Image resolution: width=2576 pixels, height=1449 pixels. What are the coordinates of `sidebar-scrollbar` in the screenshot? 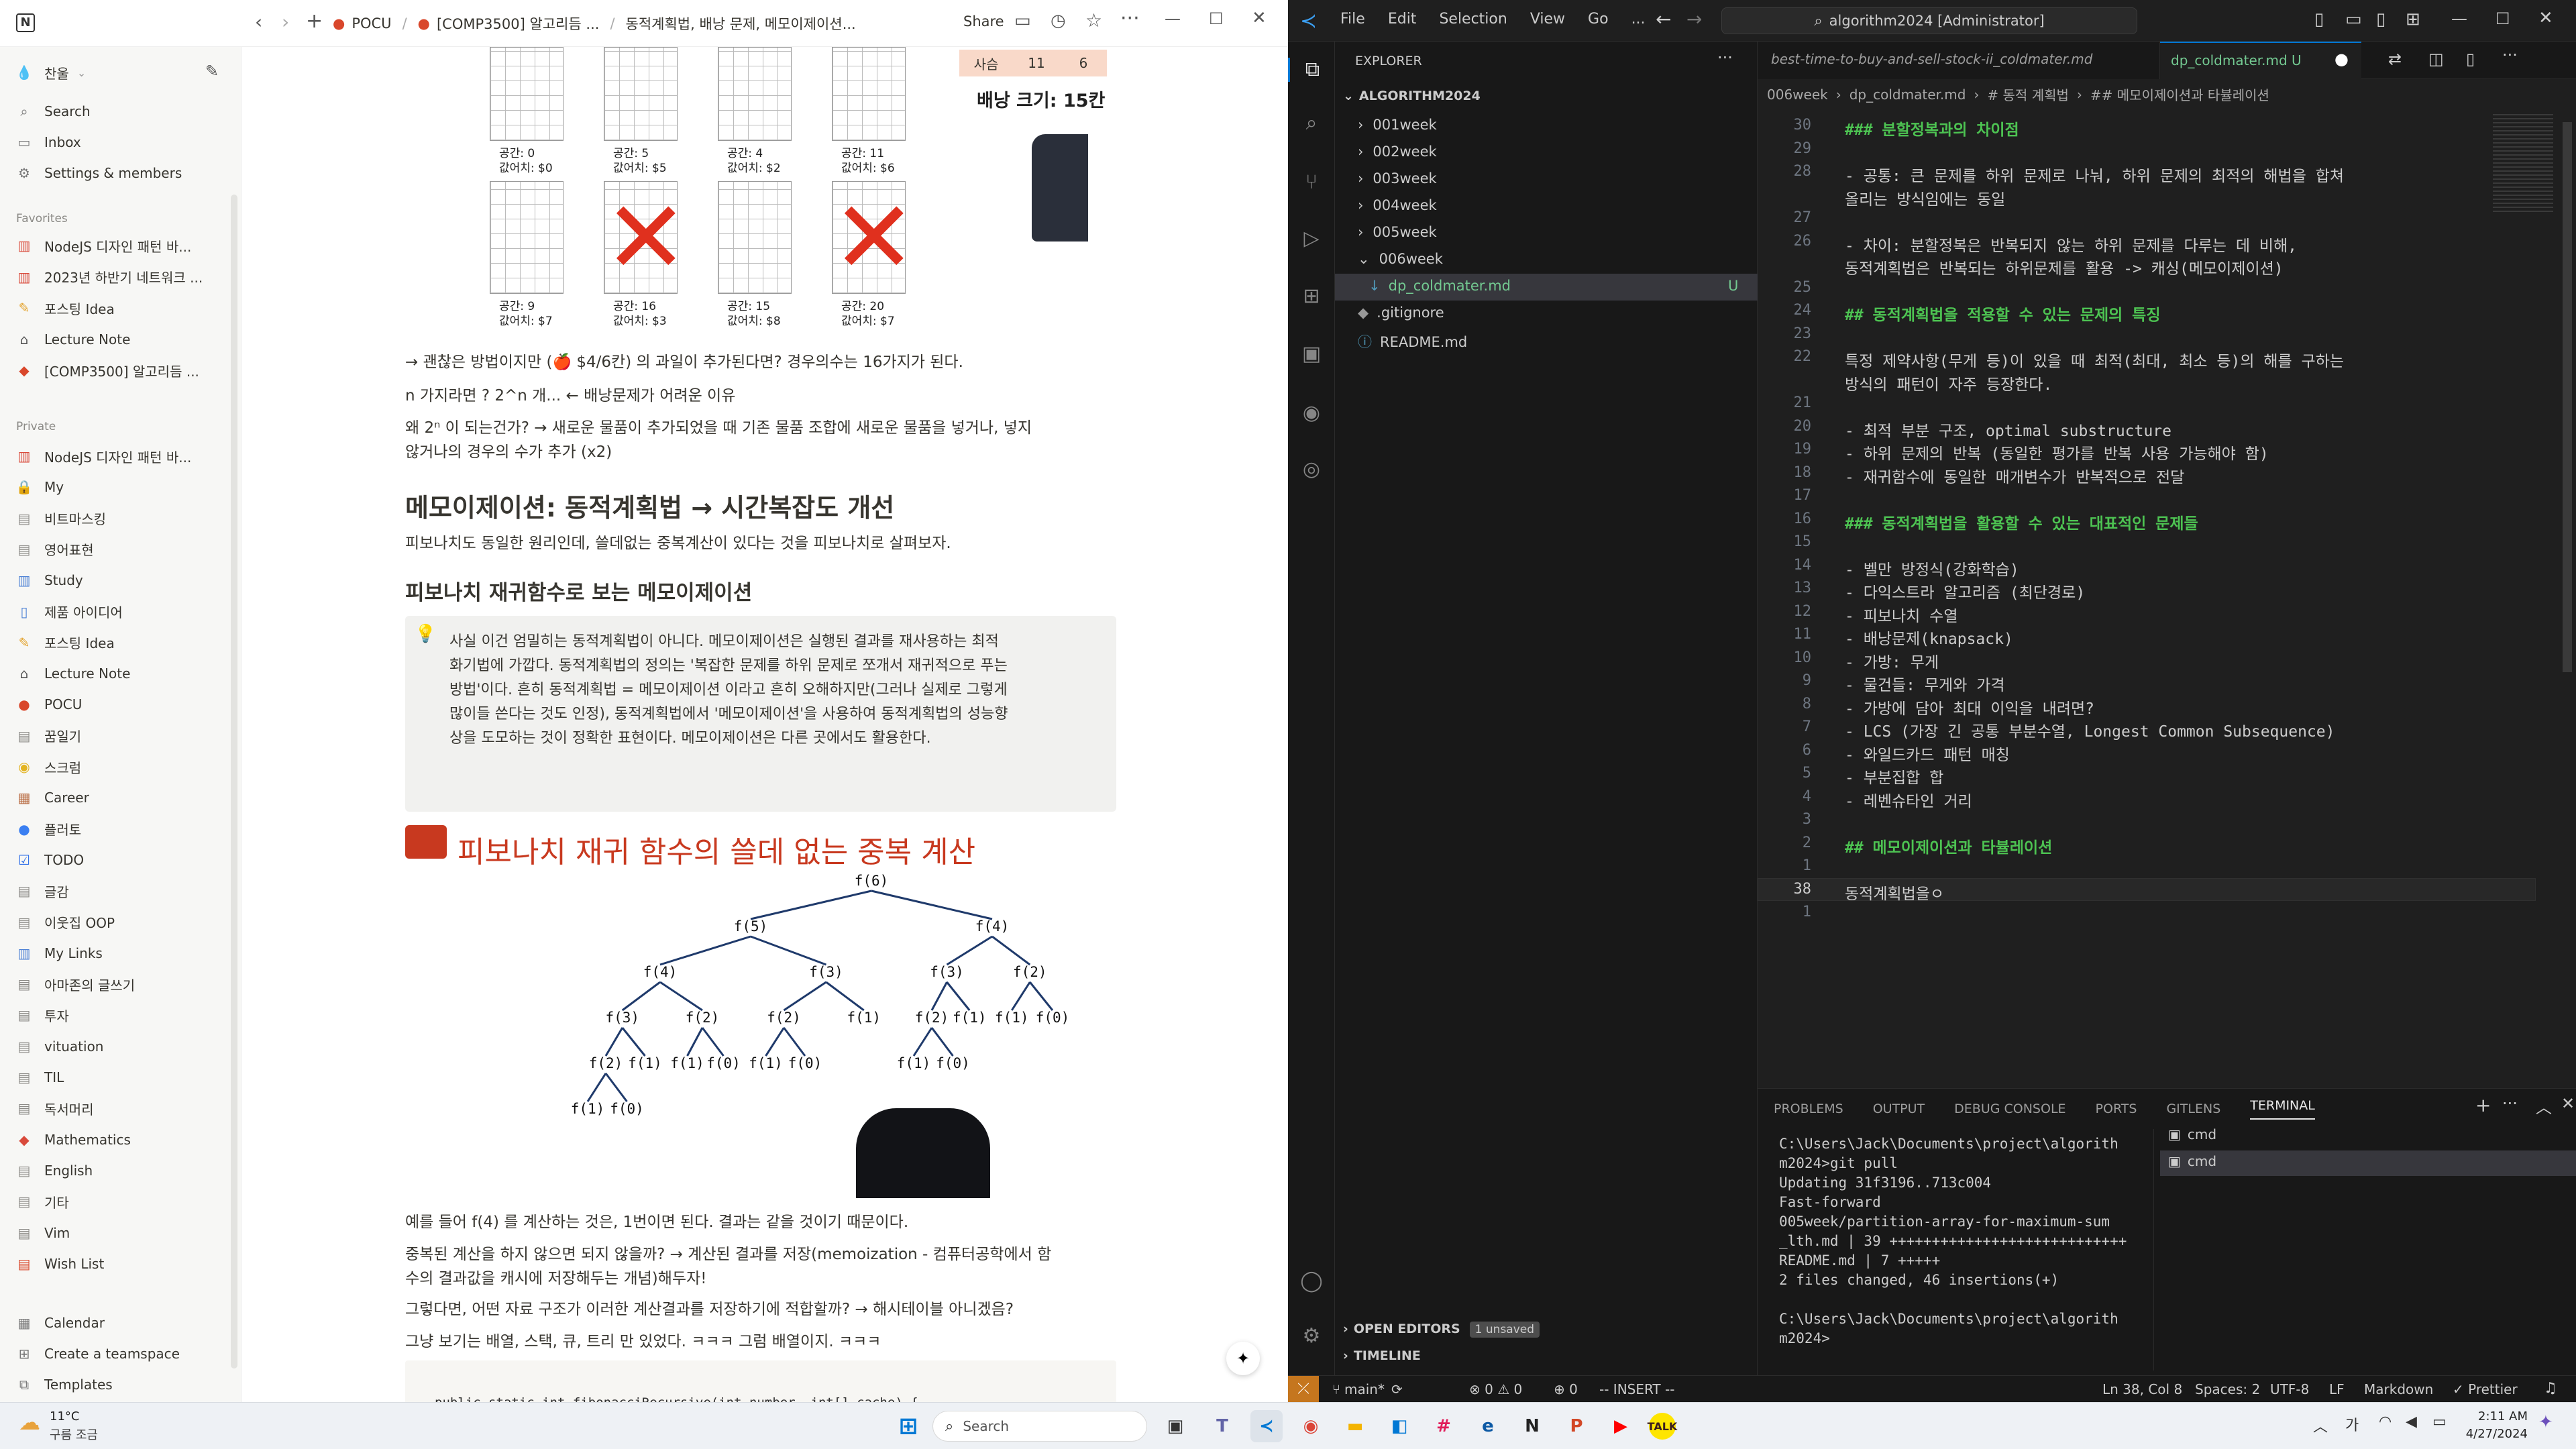 It's located at (234, 781).